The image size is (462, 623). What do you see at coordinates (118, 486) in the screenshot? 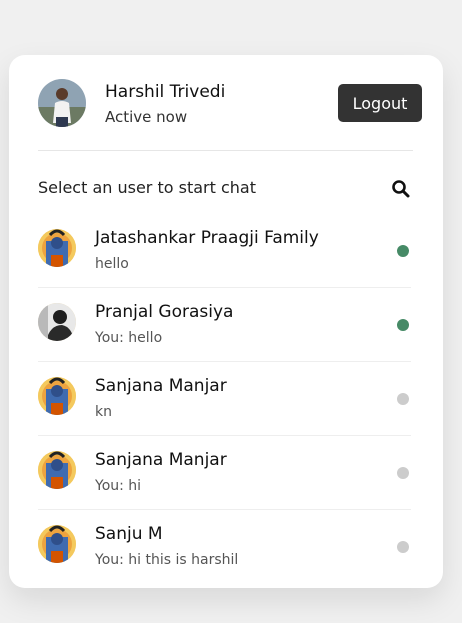
I see `last-message: You: hi` at bounding box center [118, 486].